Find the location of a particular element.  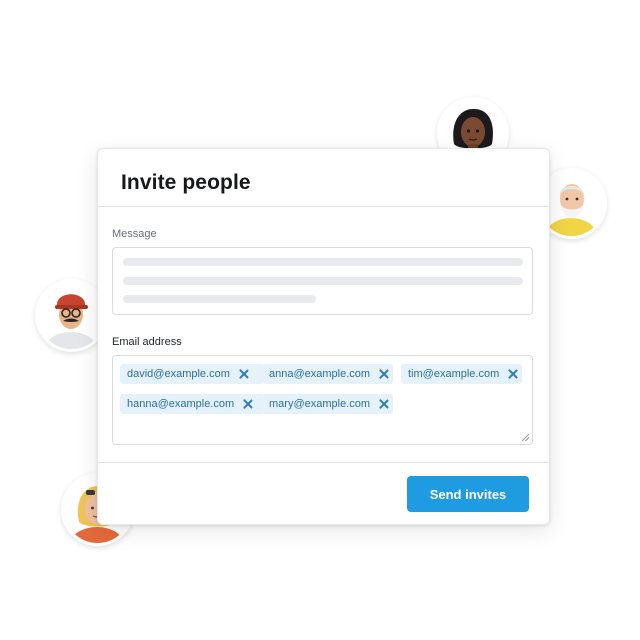

email-chip-text: anna@example.com is located at coordinates (320, 374).